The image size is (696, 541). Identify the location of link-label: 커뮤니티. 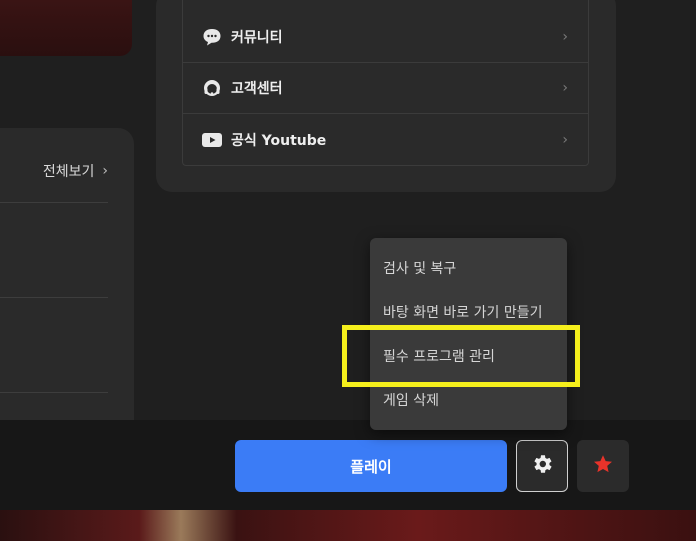
(257, 38).